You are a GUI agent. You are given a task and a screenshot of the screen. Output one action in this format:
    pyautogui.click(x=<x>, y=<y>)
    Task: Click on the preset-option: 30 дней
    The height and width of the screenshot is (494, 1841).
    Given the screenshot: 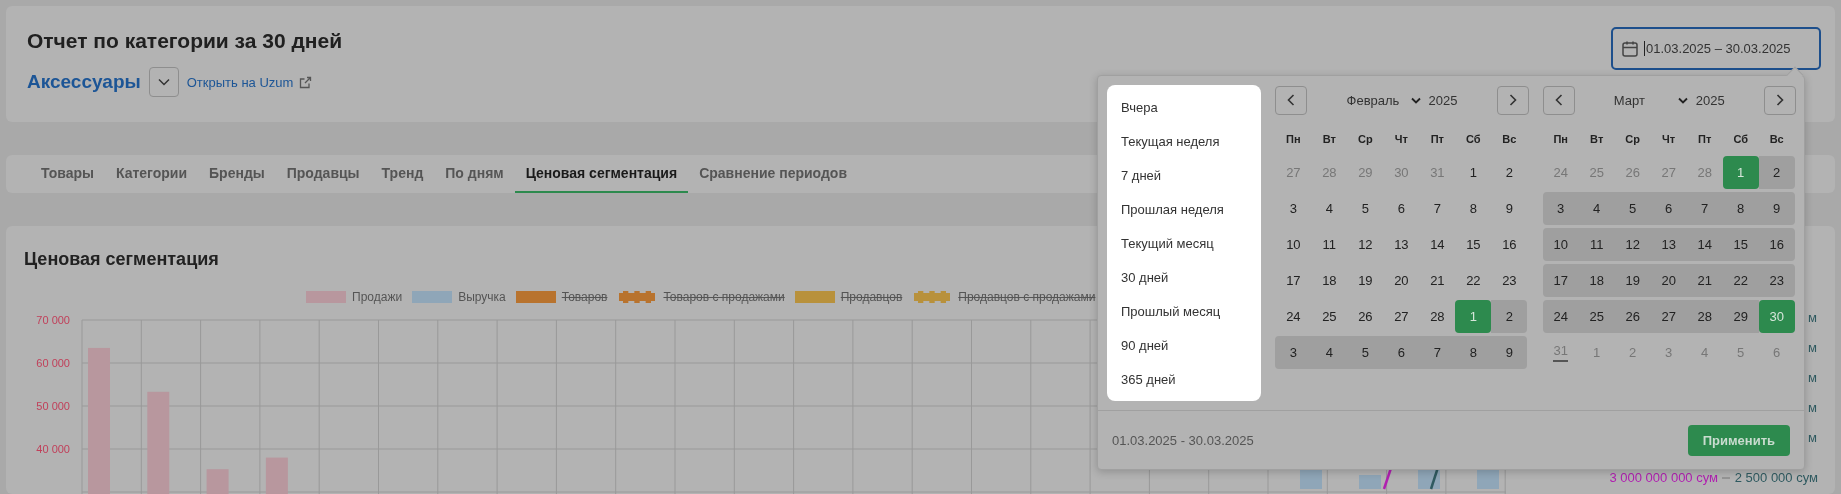 What is the action you would take?
    pyautogui.click(x=1184, y=277)
    